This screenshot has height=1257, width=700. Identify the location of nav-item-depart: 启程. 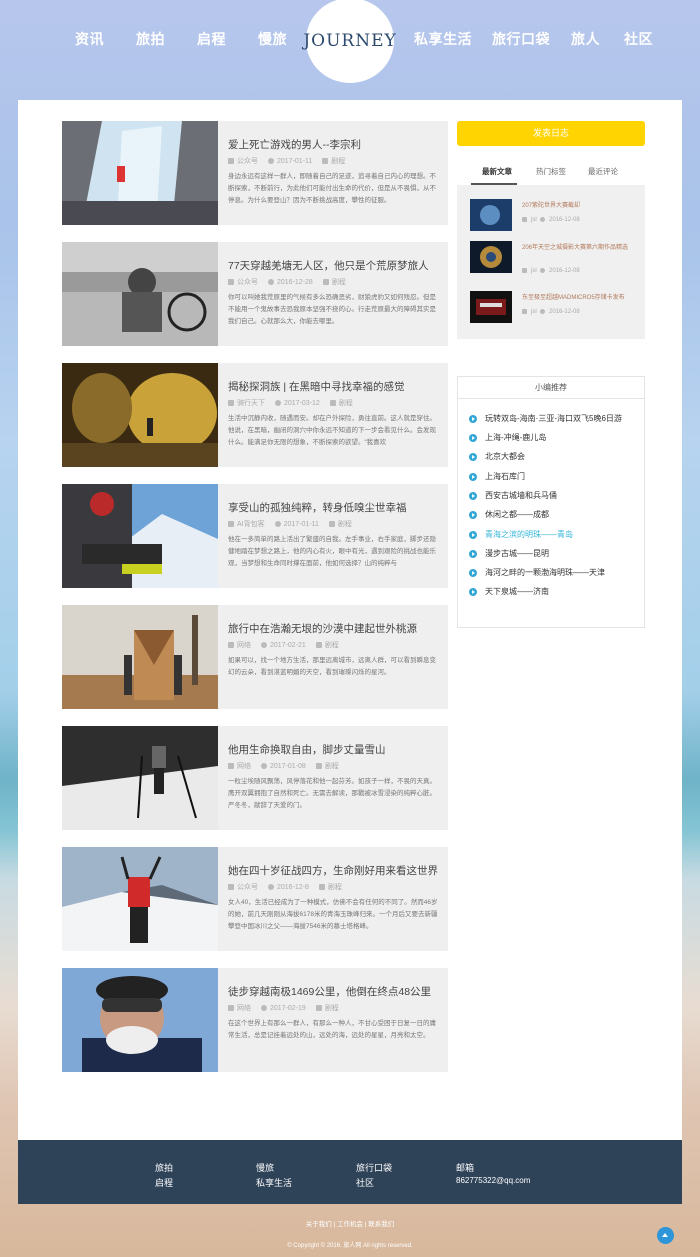
(211, 39).